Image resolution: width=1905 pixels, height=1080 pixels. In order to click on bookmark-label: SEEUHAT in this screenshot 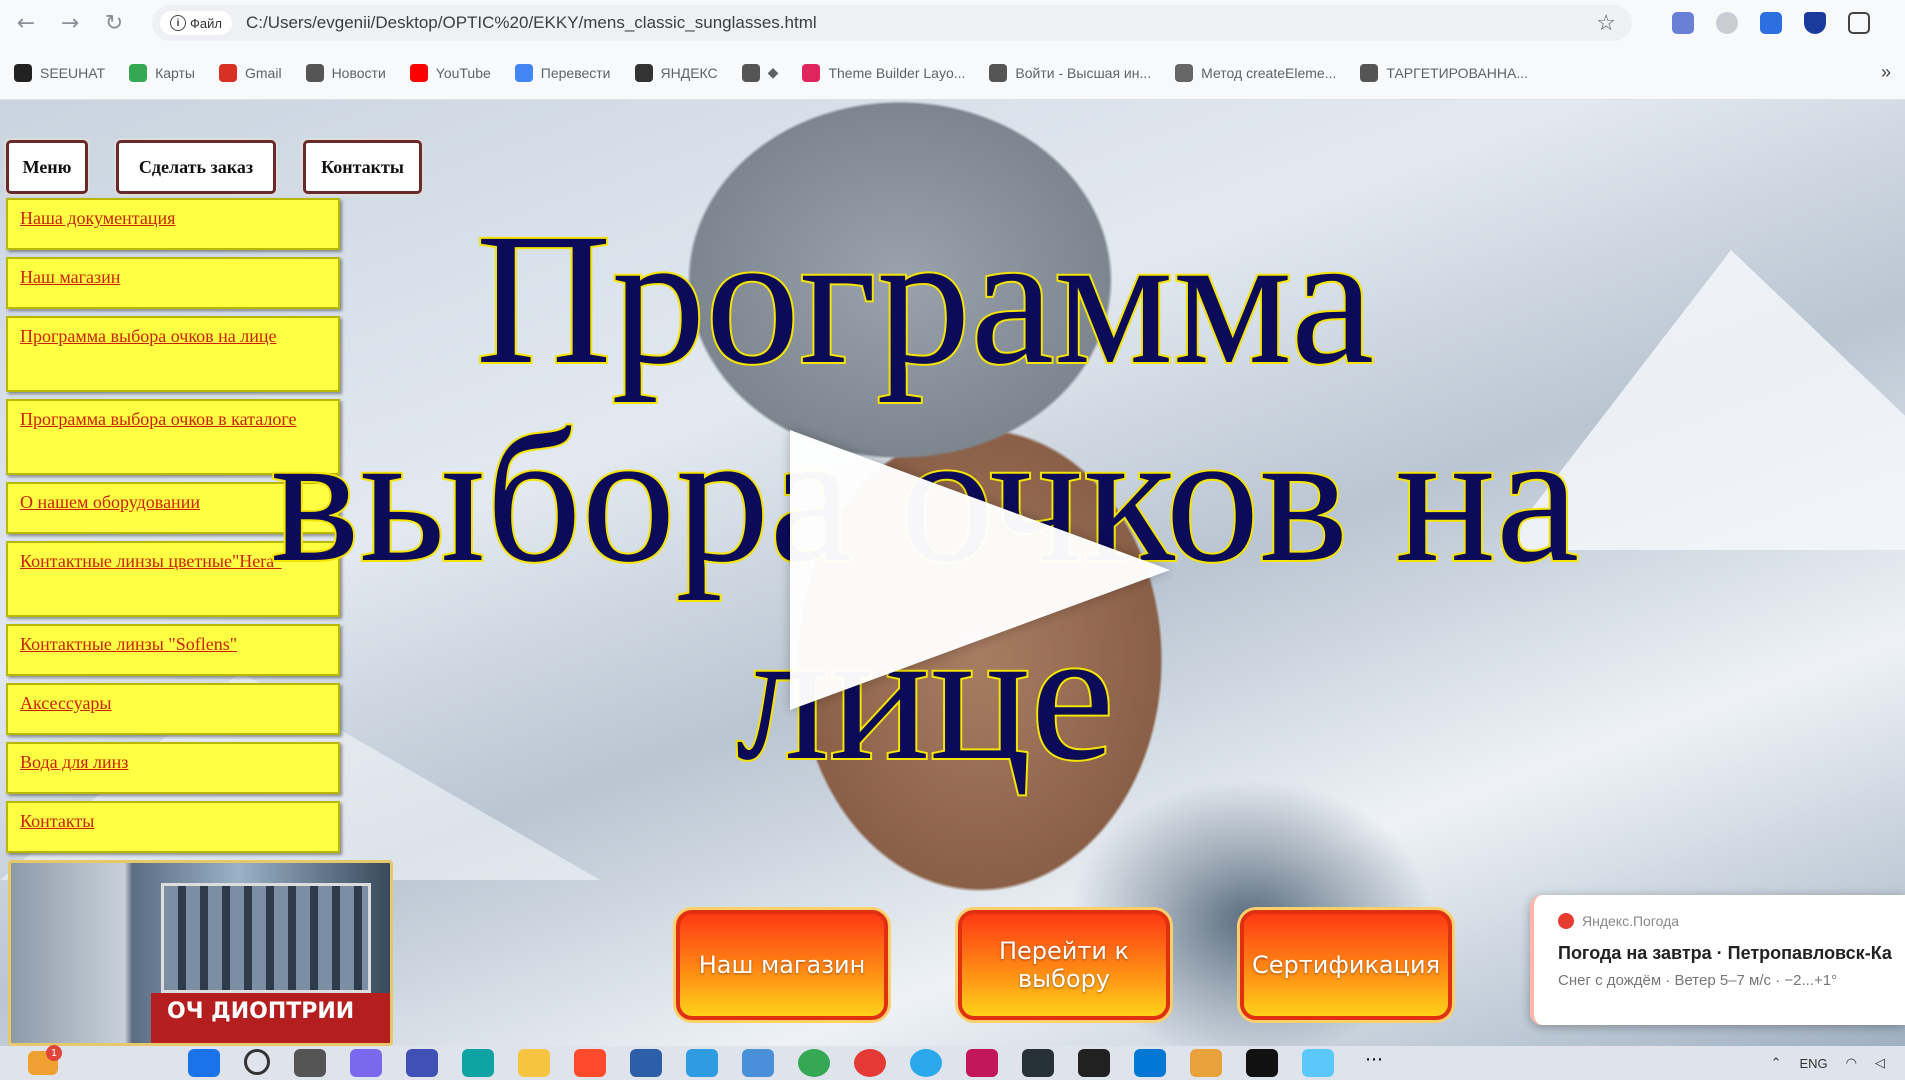, I will do `click(73, 72)`.